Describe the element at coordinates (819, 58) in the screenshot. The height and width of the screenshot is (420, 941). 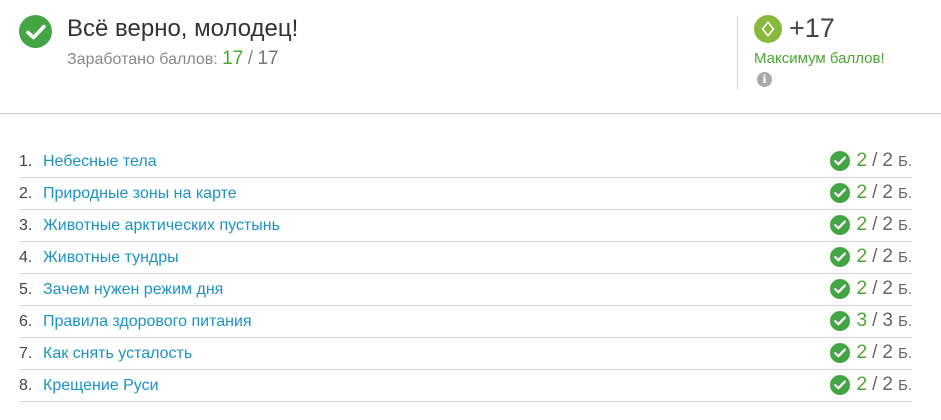
I see `max-points-label: Максимум баллов!` at that location.